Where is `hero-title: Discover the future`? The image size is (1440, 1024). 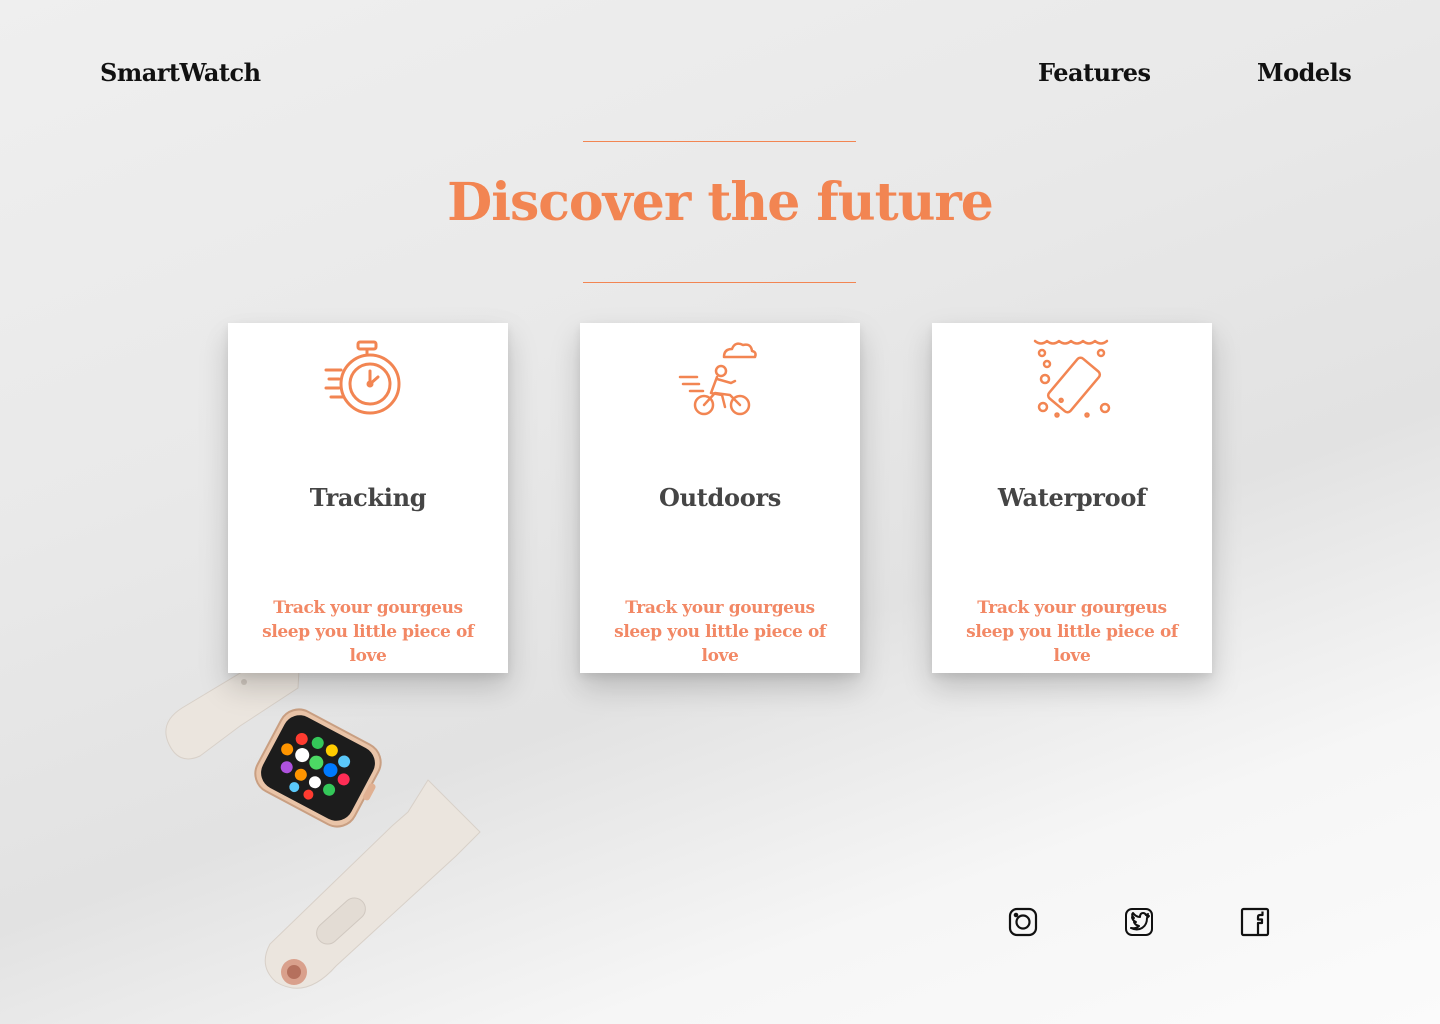
hero-title: Discover the future is located at coordinates (720, 202).